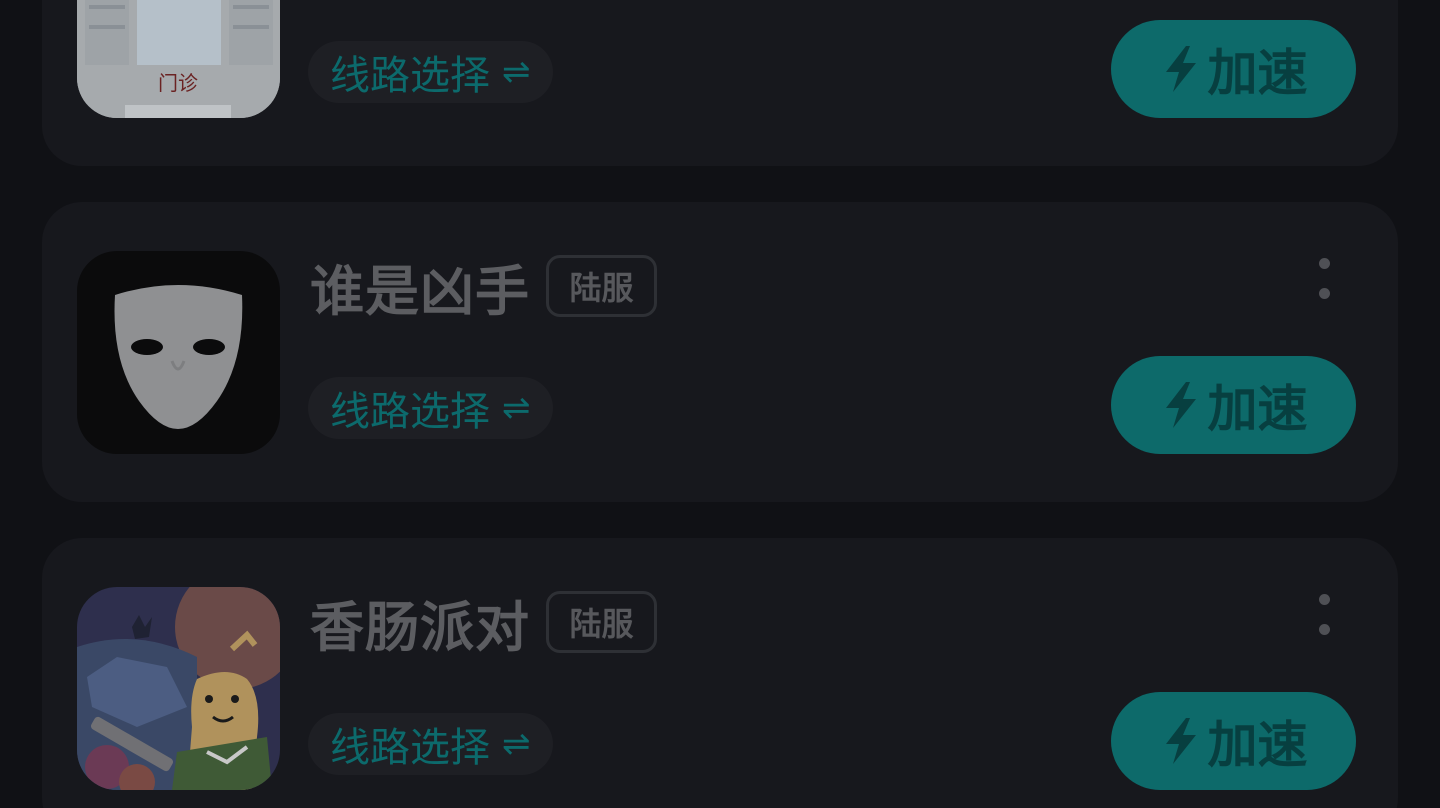 The height and width of the screenshot is (808, 1440). Describe the element at coordinates (420, 291) in the screenshot. I see `game-title: 谁是凶手` at that location.